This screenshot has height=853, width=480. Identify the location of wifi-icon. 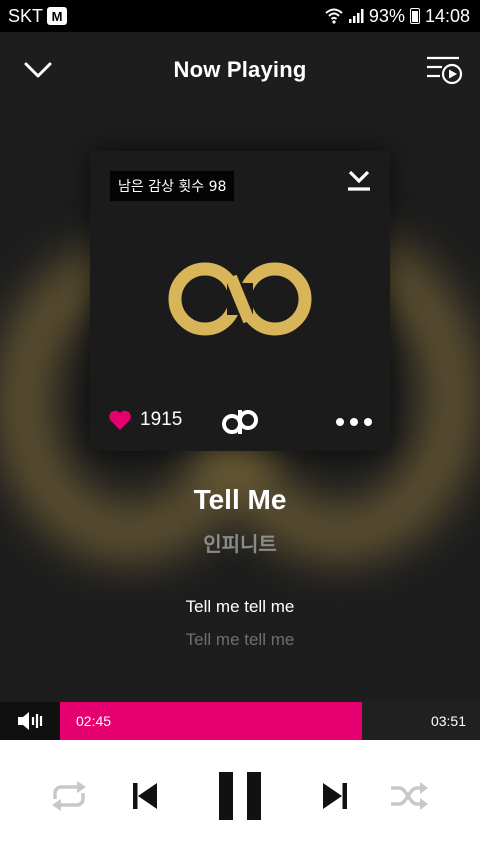
(334, 16).